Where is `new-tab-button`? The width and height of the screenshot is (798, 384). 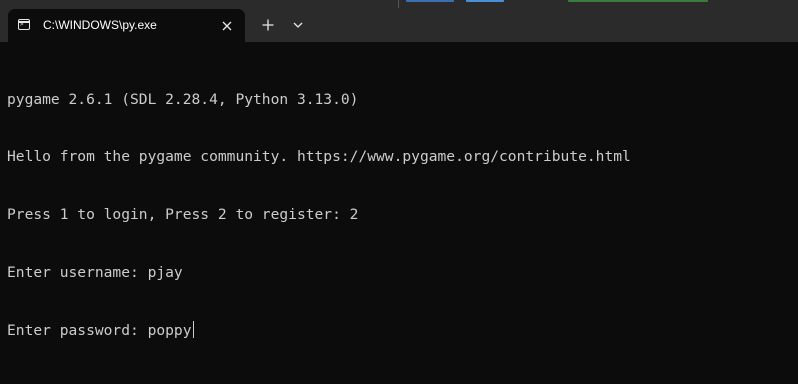 new-tab-button is located at coordinates (268, 25).